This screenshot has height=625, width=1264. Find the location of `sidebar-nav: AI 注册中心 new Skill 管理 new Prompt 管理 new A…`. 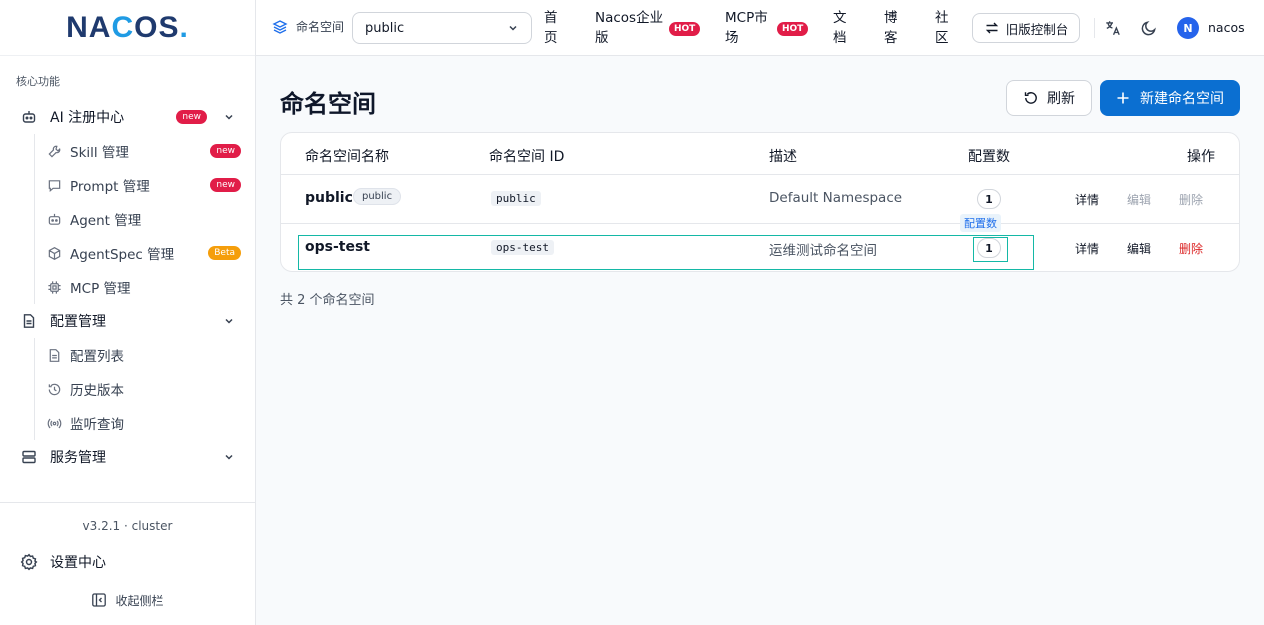

sidebar-nav: AI 注册中心 new Skill 管理 new Prompt 管理 new A… is located at coordinates (127, 287).